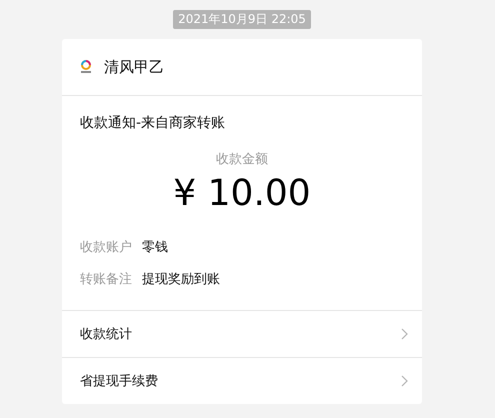 The width and height of the screenshot is (495, 418). Describe the element at coordinates (153, 123) in the screenshot. I see `notification-title: 收款通知-来自商家转账` at that location.